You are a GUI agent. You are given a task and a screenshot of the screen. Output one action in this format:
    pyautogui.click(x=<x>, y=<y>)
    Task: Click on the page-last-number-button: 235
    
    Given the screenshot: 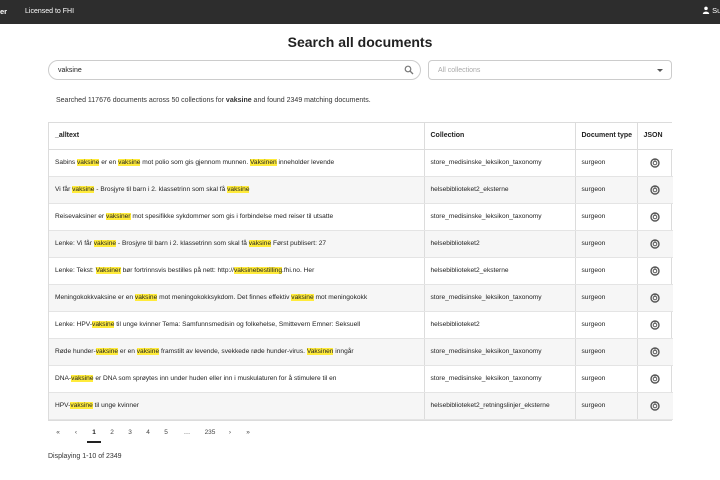 What is the action you would take?
    pyautogui.click(x=210, y=432)
    